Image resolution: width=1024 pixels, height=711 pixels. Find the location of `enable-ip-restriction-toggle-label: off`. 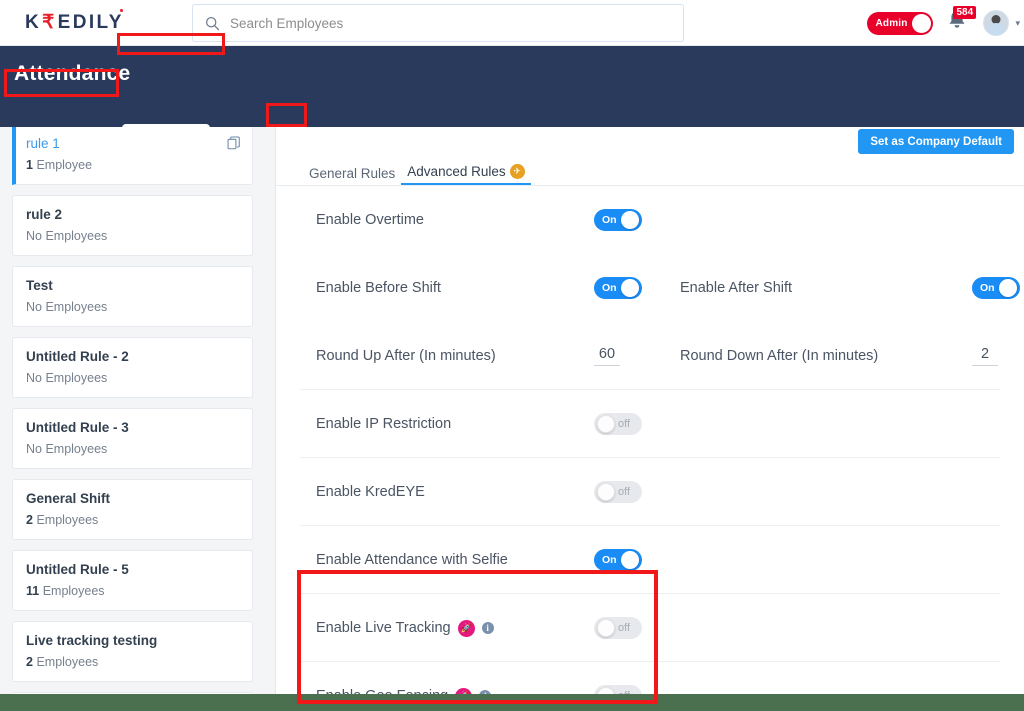

enable-ip-restriction-toggle-label: off is located at coordinates (624, 424).